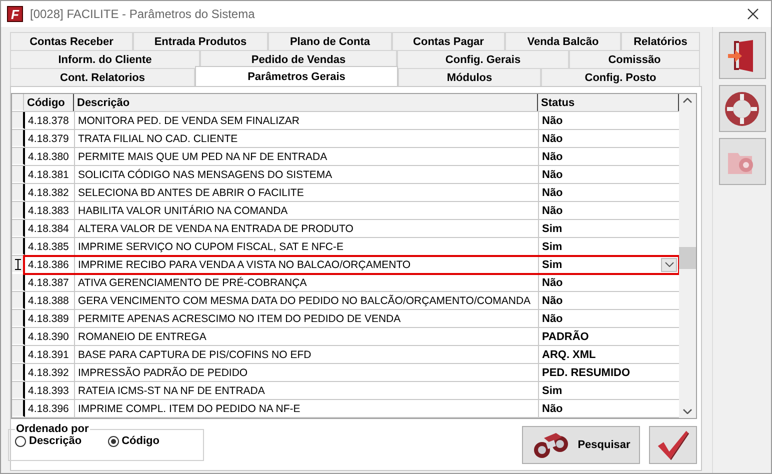 Image resolution: width=772 pixels, height=474 pixels. Describe the element at coordinates (307, 390) in the screenshot. I see `table-cell: RATEIA ICMS-ST NA NF DE ENTRADA` at that location.